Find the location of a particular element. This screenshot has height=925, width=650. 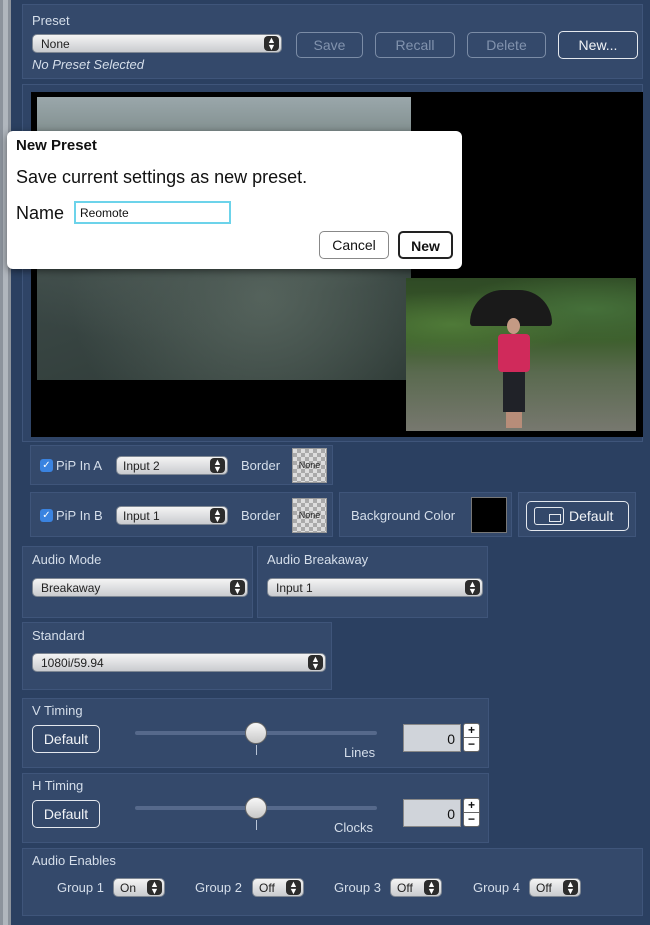

audio-mode-label: Audio Mode is located at coordinates (67, 559).